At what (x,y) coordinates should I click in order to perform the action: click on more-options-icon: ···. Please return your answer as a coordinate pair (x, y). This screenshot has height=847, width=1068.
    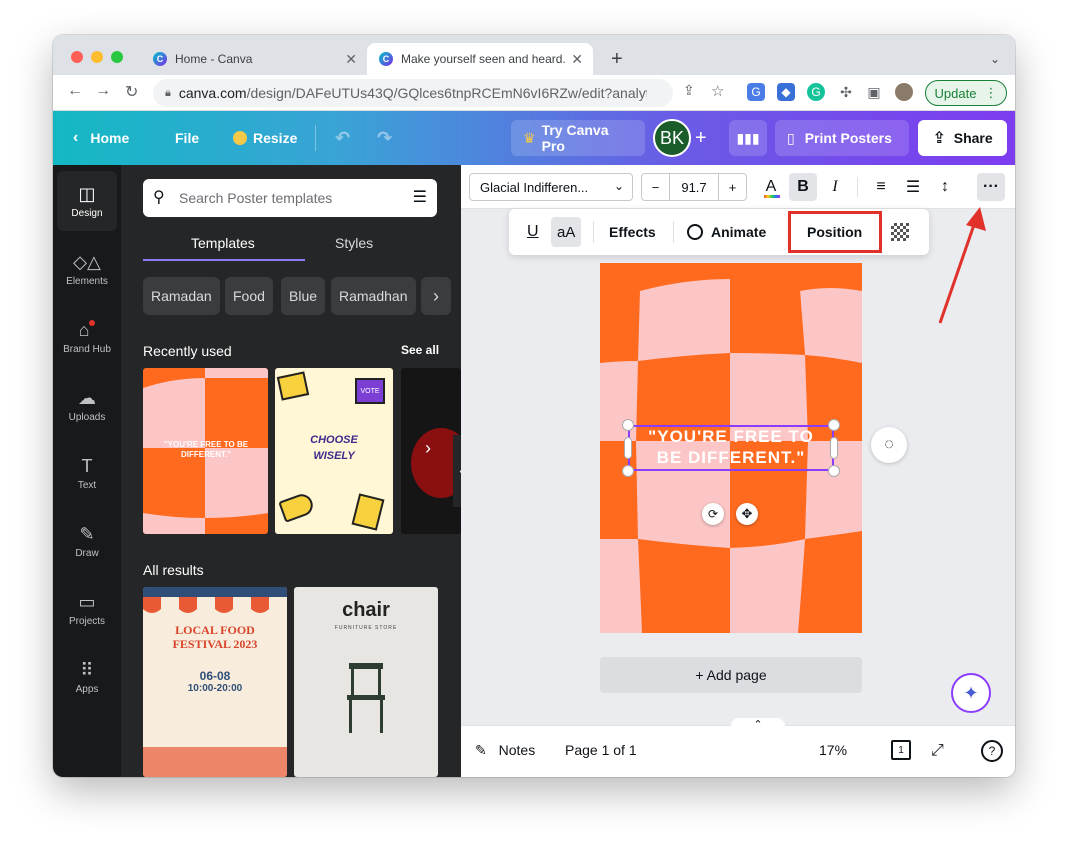
    Looking at the image, I should click on (991, 187).